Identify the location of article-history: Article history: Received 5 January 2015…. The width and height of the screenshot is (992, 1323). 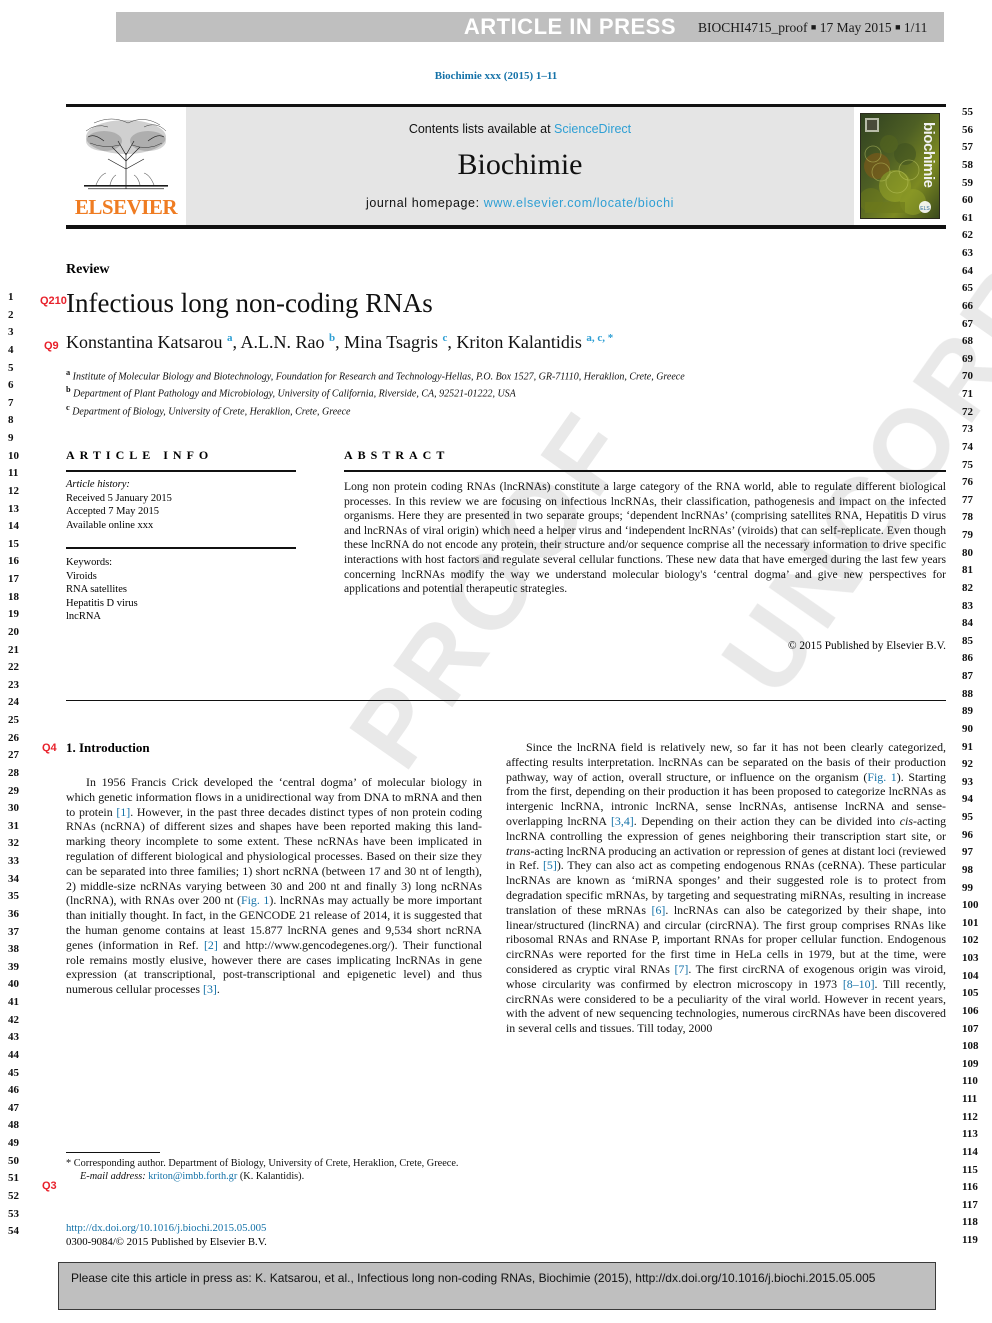
(181, 505).